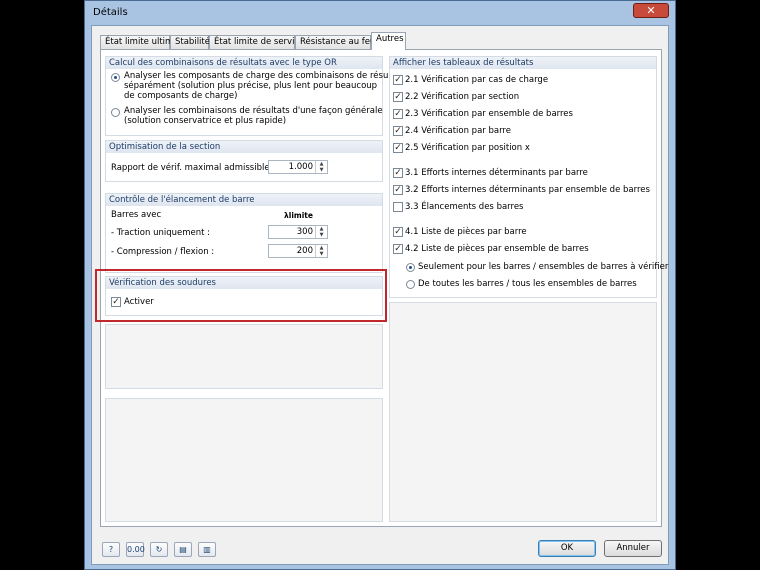  Describe the element at coordinates (398, 190) in the screenshot. I see `checkbox-3-2: ✓` at that location.